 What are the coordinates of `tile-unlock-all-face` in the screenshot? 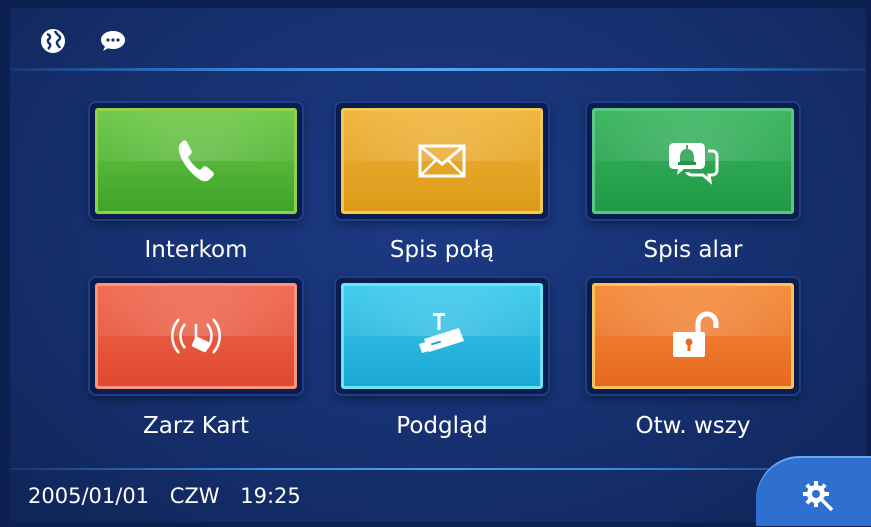 It's located at (693, 336).